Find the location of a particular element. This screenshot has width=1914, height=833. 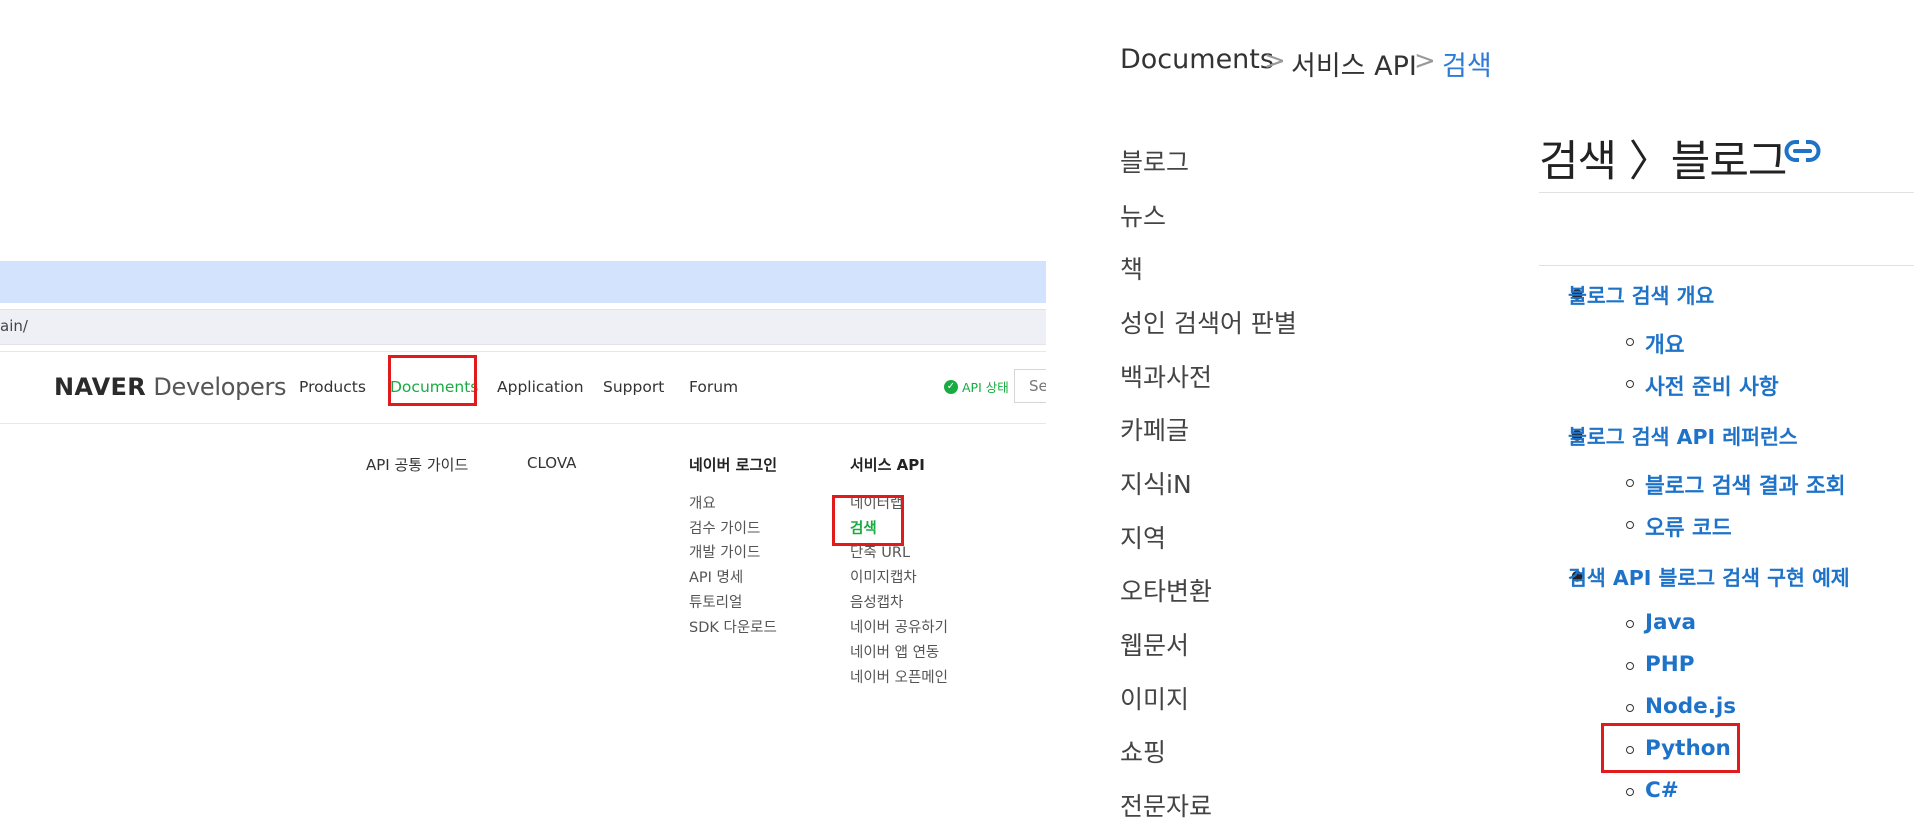

sidebar-item: 뉴스 is located at coordinates (1143, 215).